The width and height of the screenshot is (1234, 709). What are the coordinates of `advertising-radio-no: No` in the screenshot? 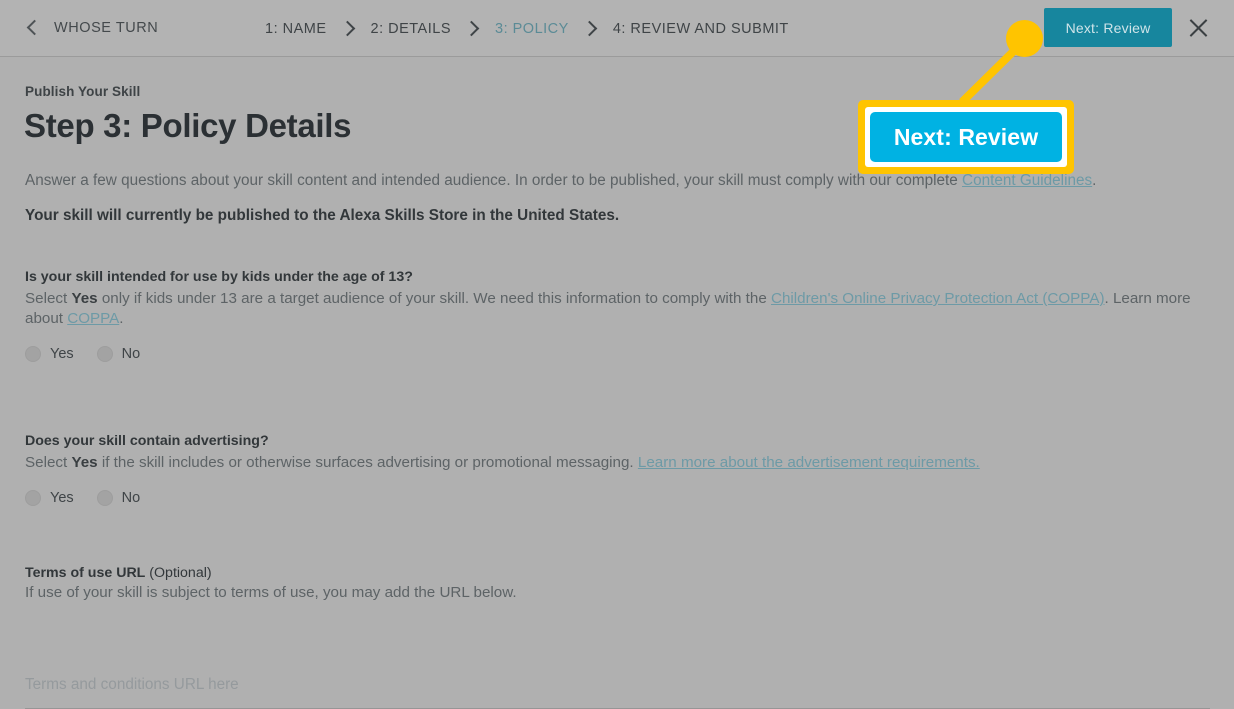 It's located at (130, 498).